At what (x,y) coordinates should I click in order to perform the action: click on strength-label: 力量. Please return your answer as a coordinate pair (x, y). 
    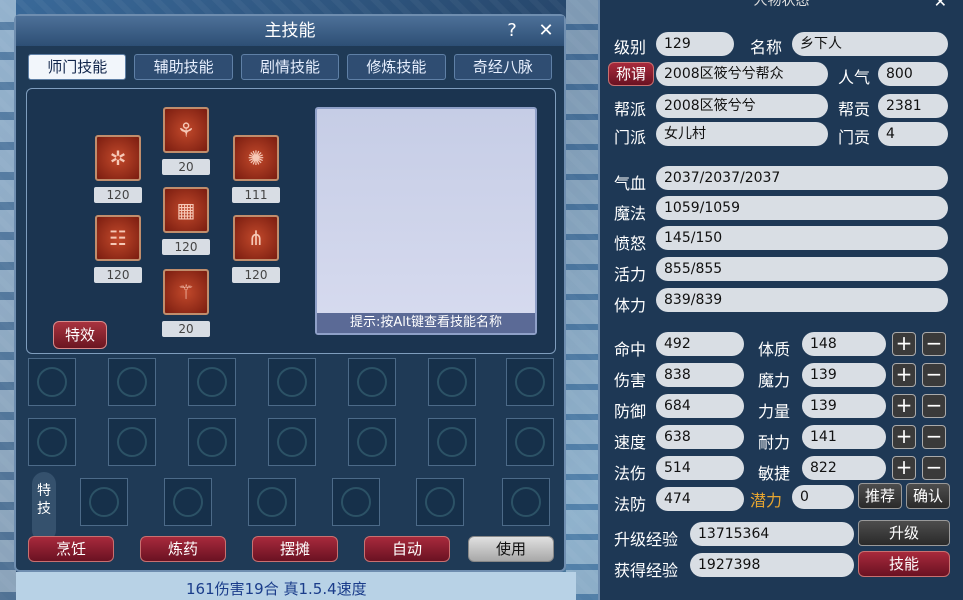
    Looking at the image, I should click on (774, 411).